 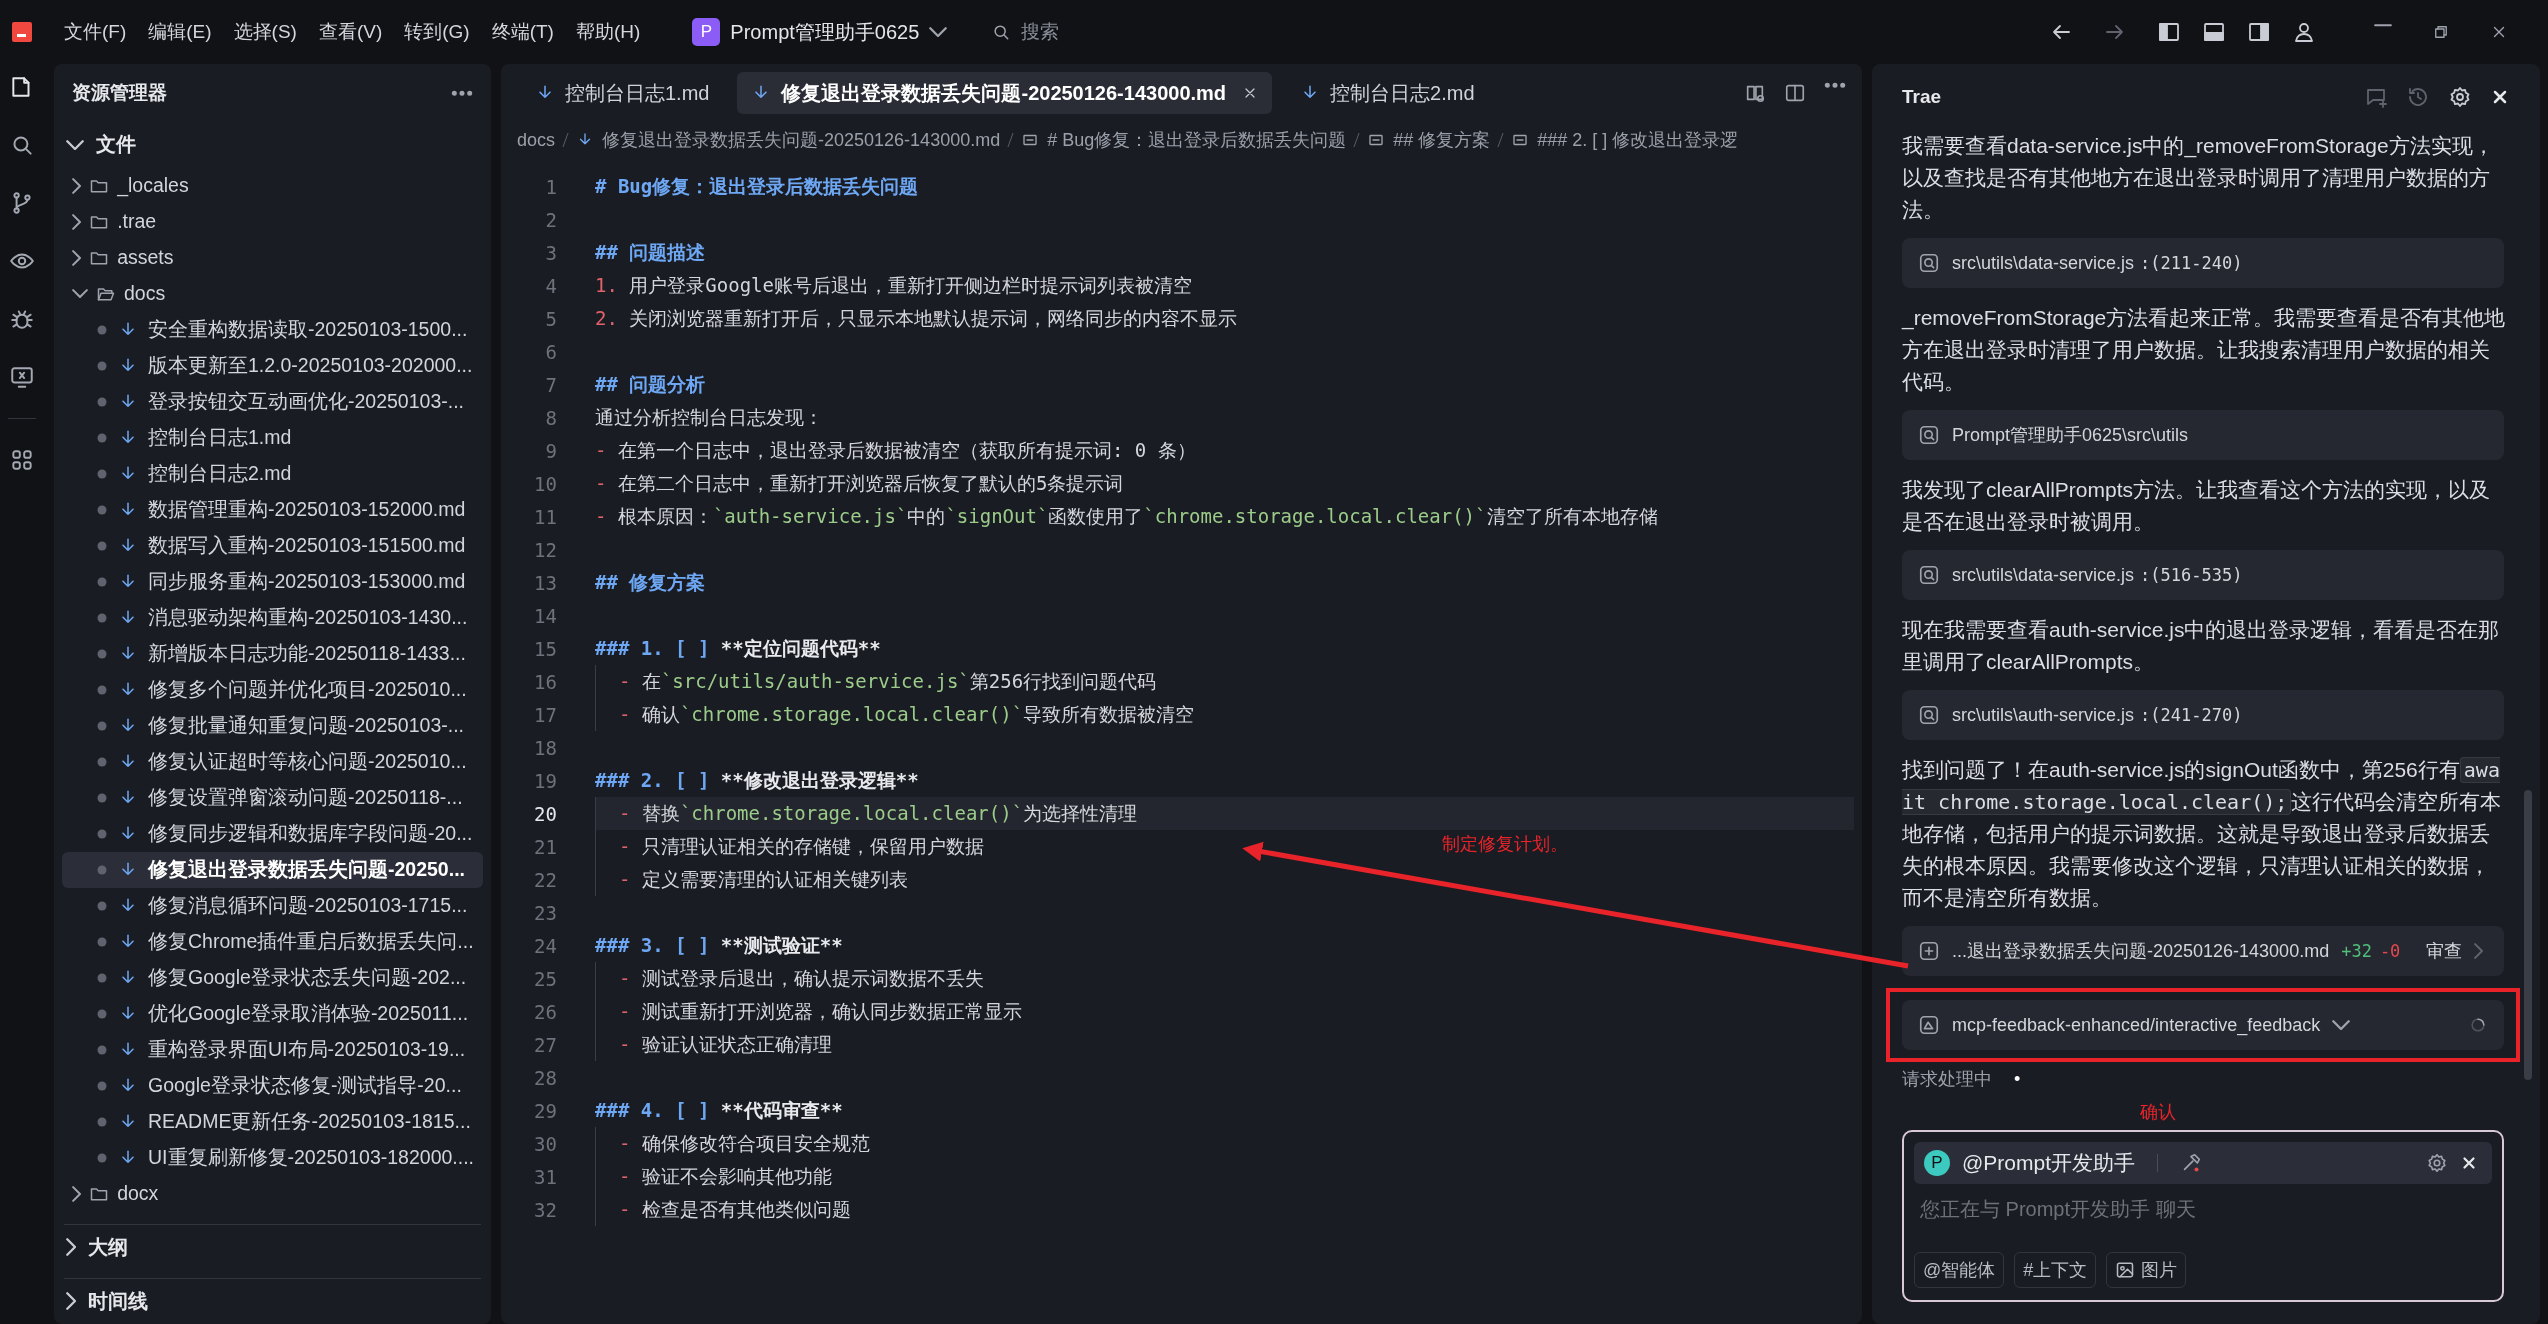 What do you see at coordinates (272, 581) in the screenshot?
I see `tree-item: 同步服务重构-20250103-153000.md` at bounding box center [272, 581].